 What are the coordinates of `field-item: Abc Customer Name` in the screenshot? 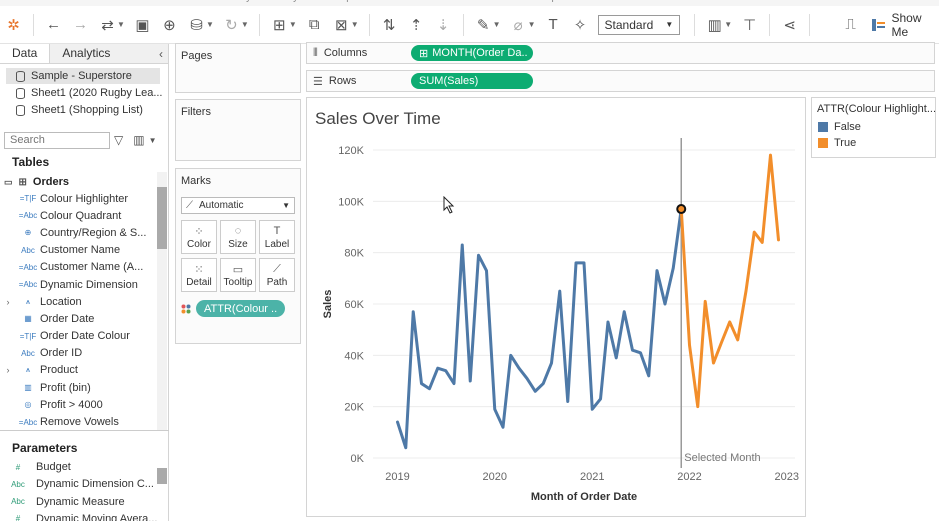 It's located at (84, 250).